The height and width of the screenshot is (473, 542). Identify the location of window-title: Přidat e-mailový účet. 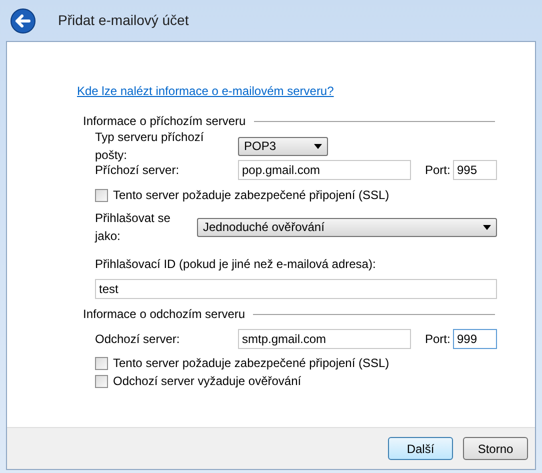
(123, 20).